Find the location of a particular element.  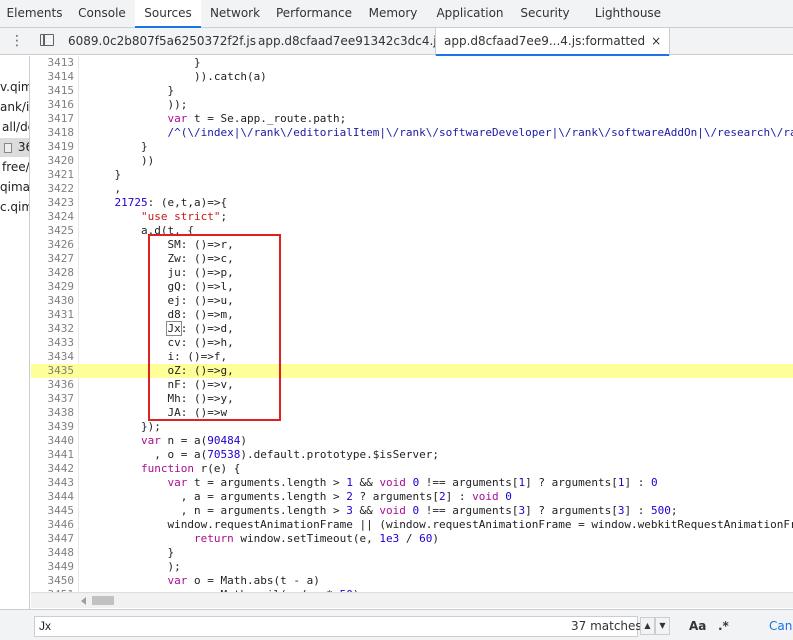

line-number: 3441 is located at coordinates (53, 455).